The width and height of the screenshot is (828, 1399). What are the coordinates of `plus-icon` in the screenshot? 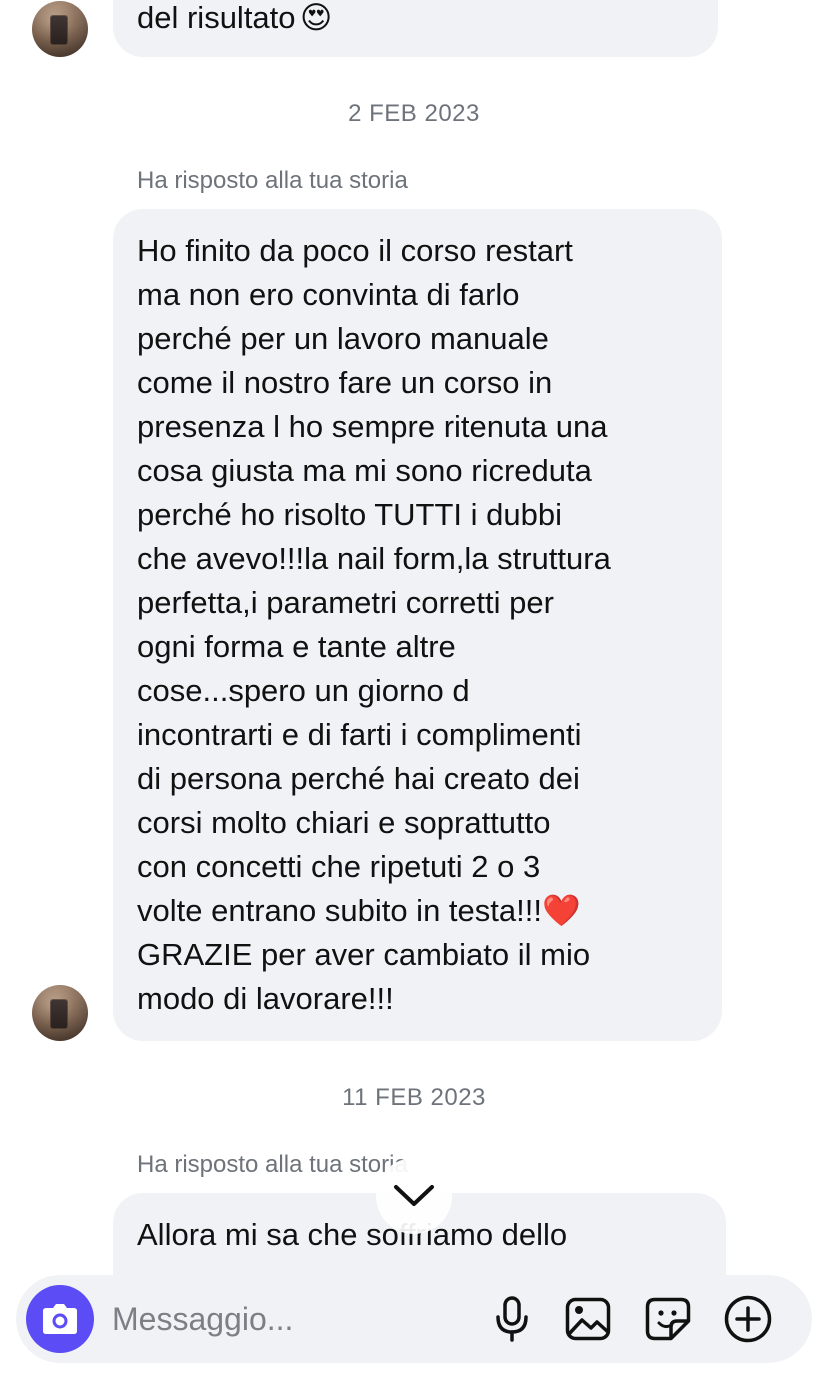 It's located at (748, 1319).